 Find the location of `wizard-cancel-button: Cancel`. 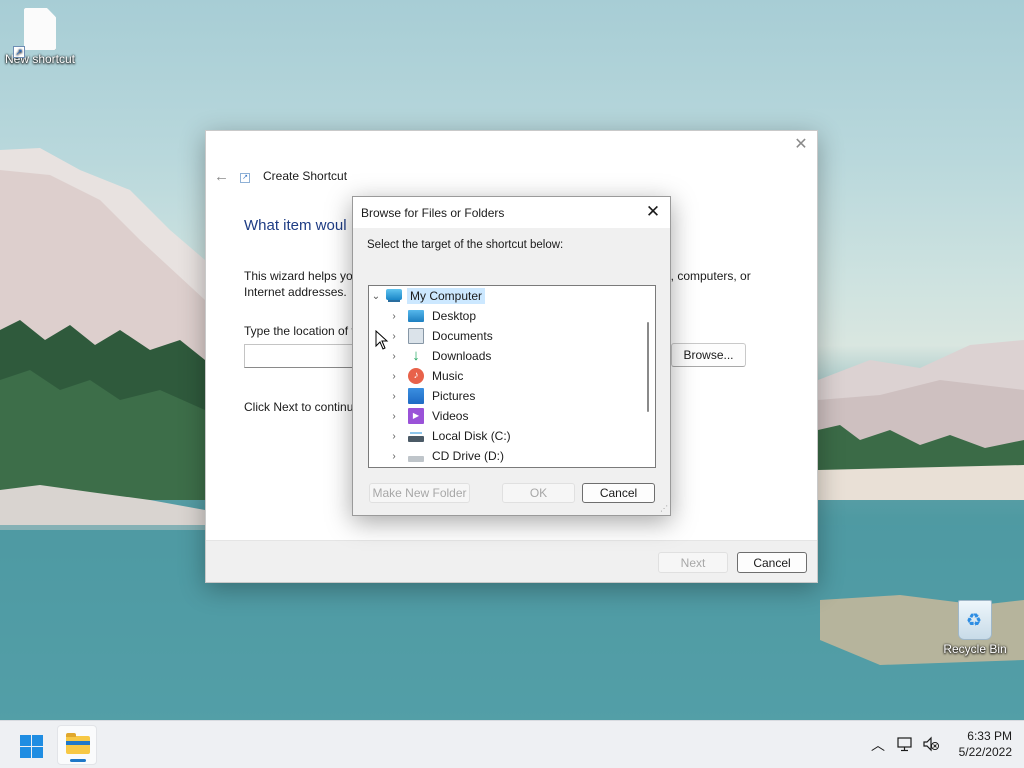

wizard-cancel-button: Cancel is located at coordinates (772, 562).